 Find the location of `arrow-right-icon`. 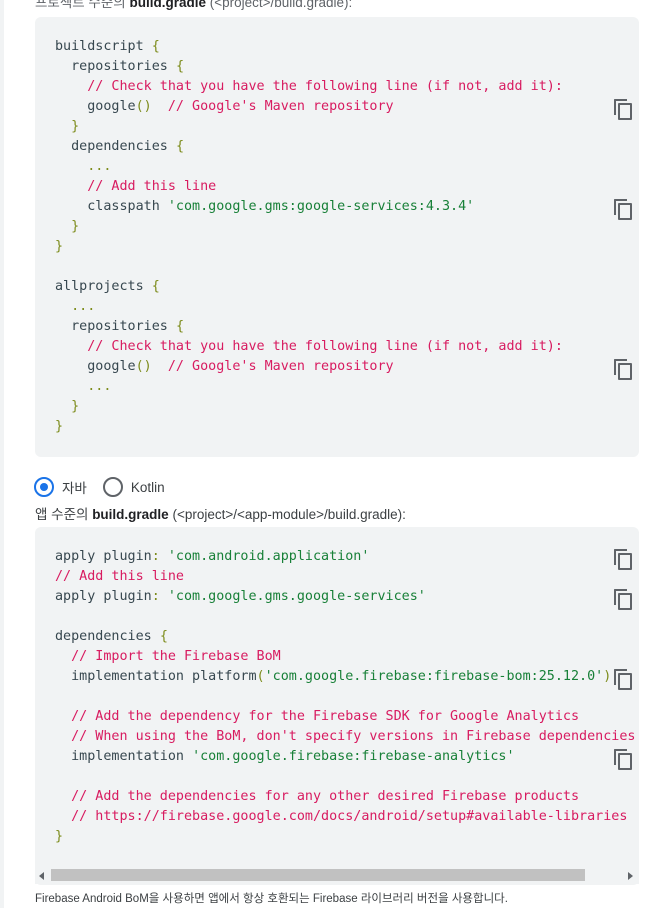

arrow-right-icon is located at coordinates (630, 876).